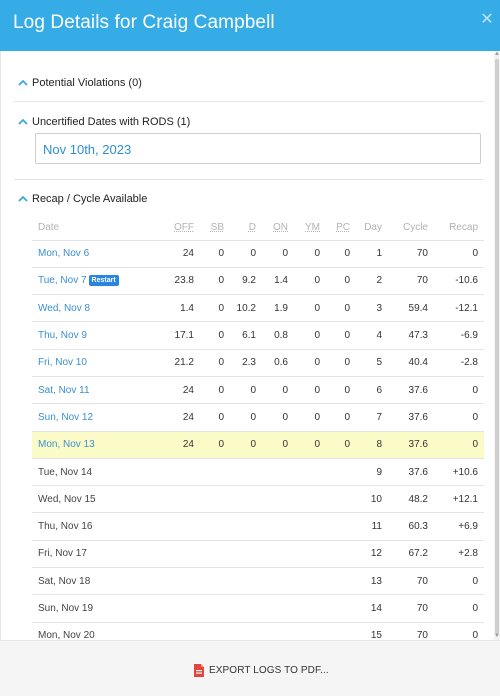 This screenshot has height=696, width=500. Describe the element at coordinates (310, 228) in the screenshot. I see `col-header-ym: YM` at that location.